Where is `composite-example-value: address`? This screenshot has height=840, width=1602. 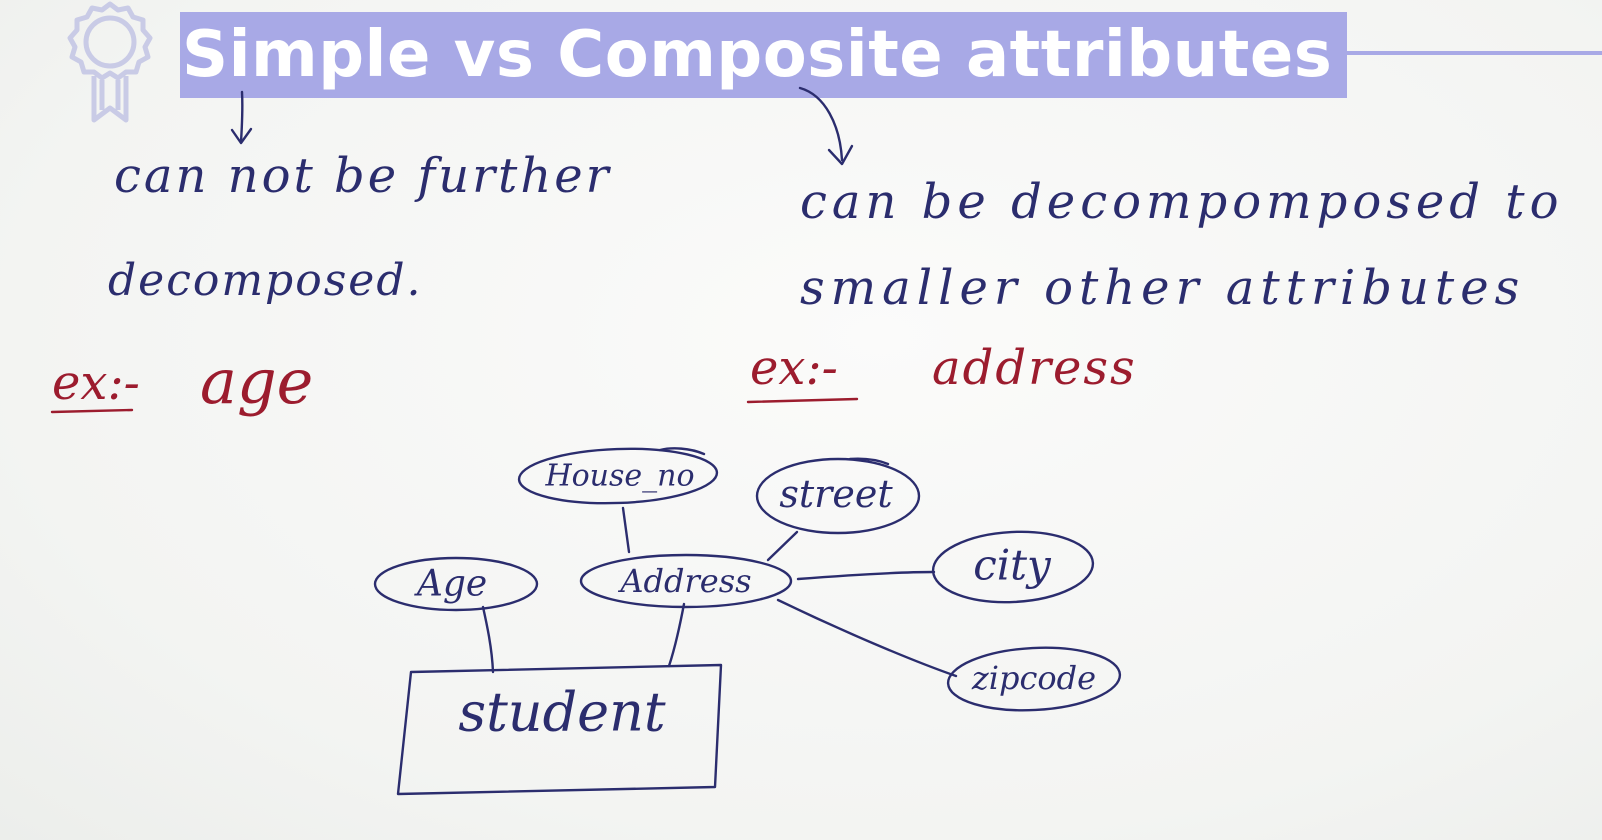
composite-example-value: address is located at coordinates (1034, 368).